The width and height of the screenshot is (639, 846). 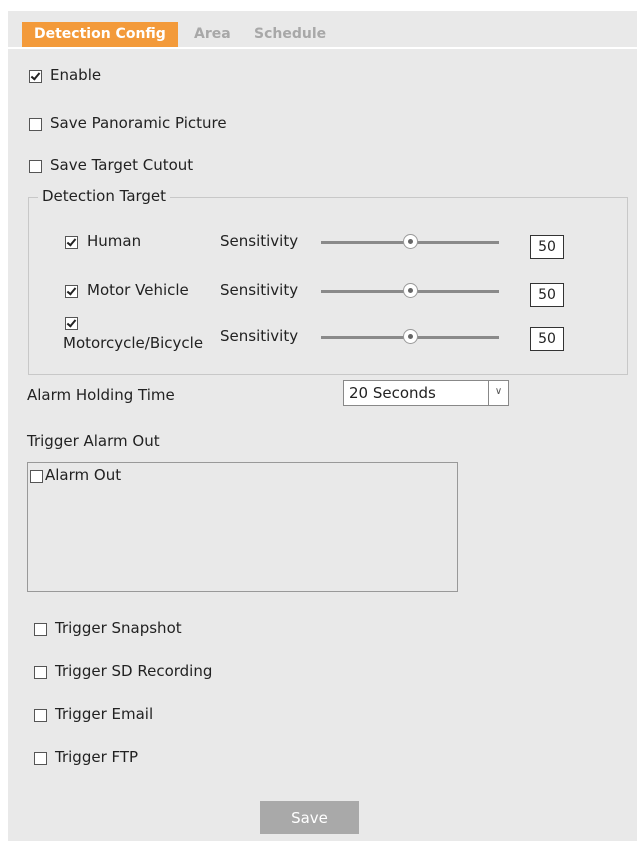 I want to click on motorcycle-bicycle-sensitivity-label: Sensitivity, so click(x=259, y=336).